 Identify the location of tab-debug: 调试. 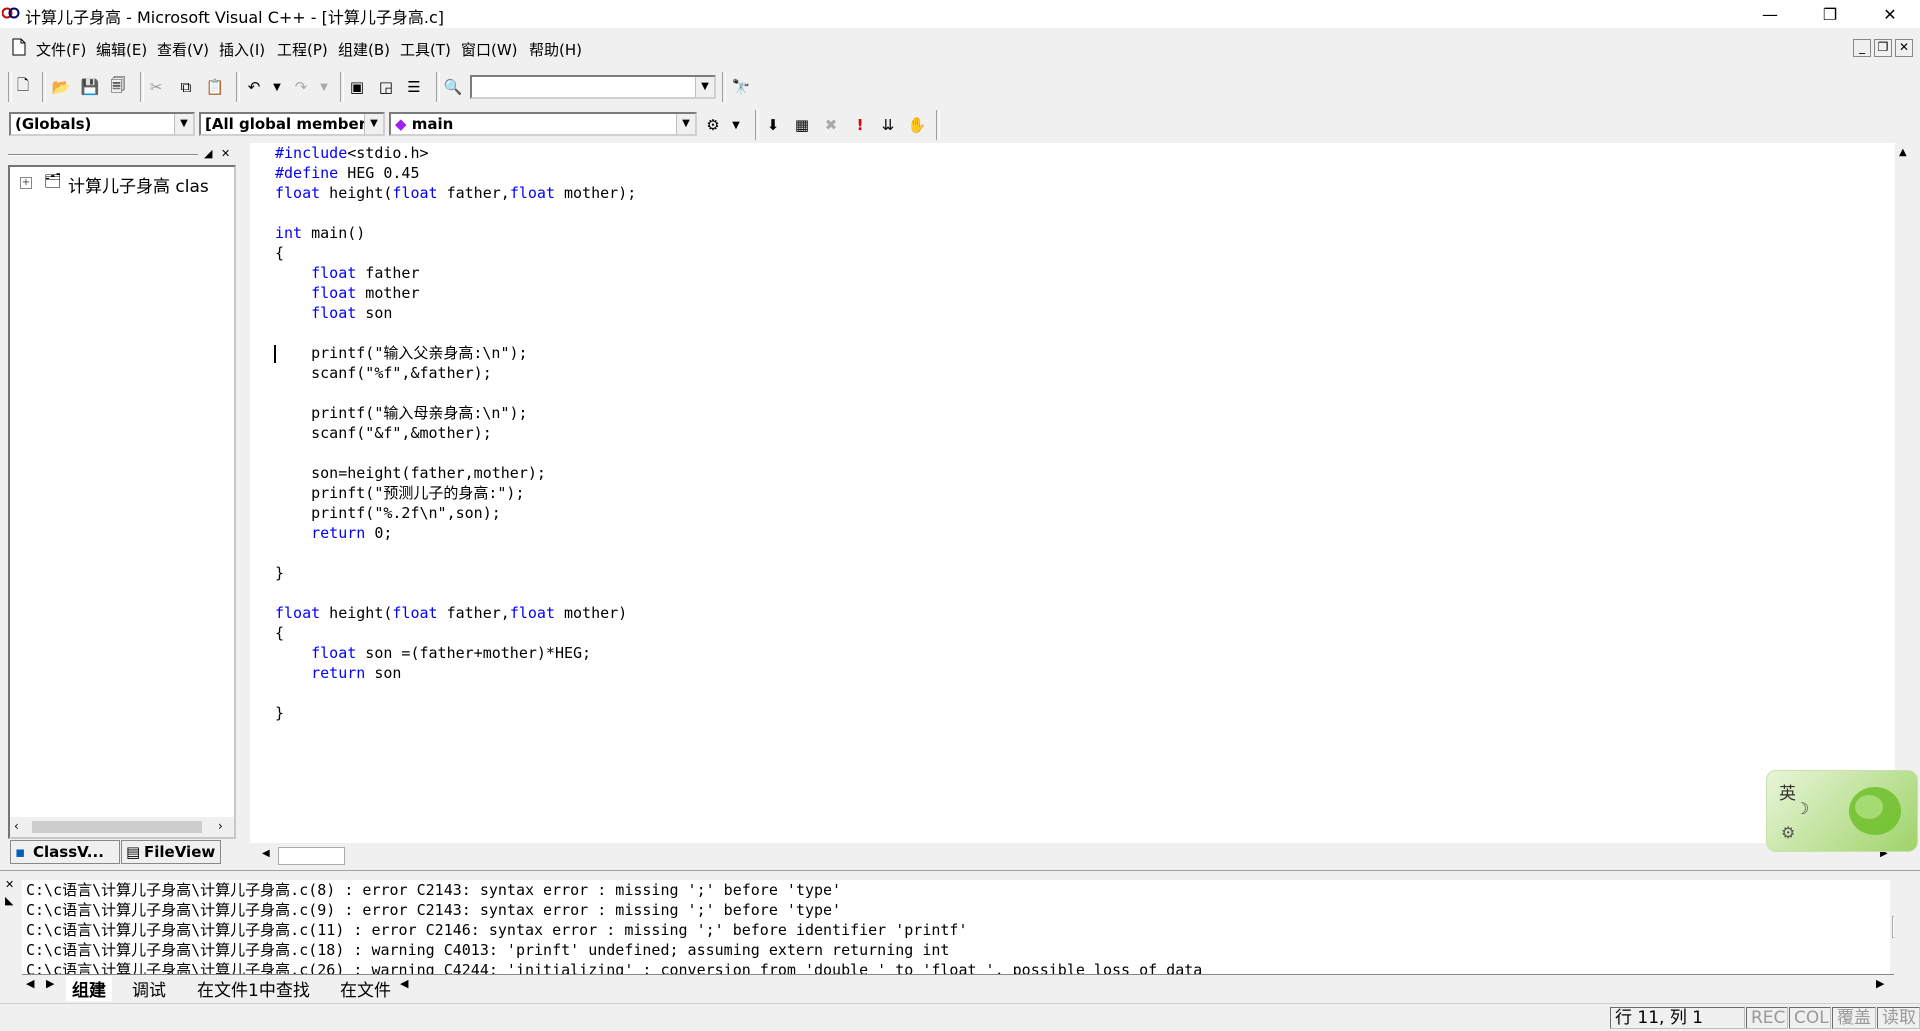
(149, 988).